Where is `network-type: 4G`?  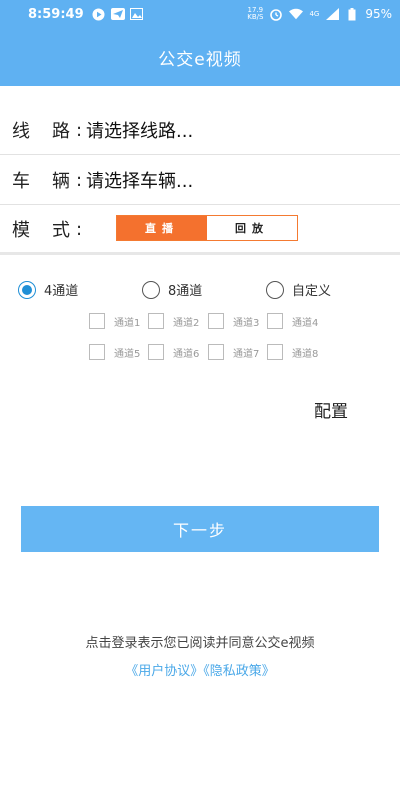
network-type: 4G is located at coordinates (314, 14).